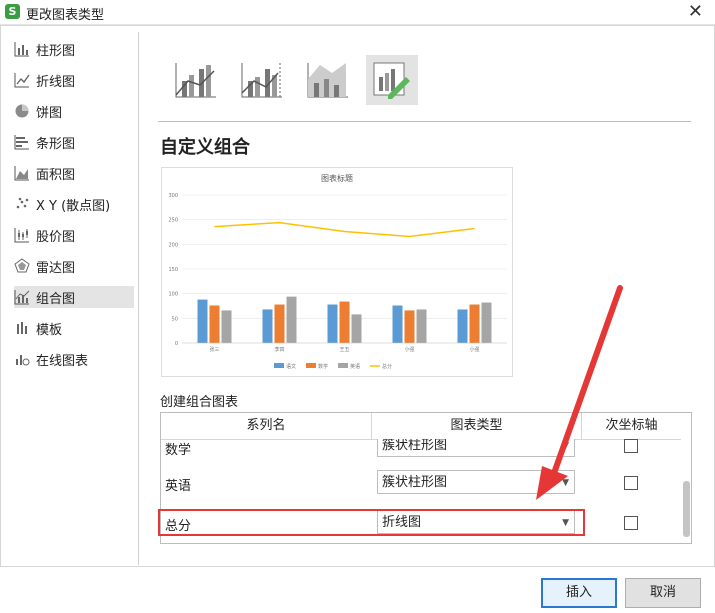  What do you see at coordinates (12, 11) in the screenshot?
I see `app-logo-icon: S` at bounding box center [12, 11].